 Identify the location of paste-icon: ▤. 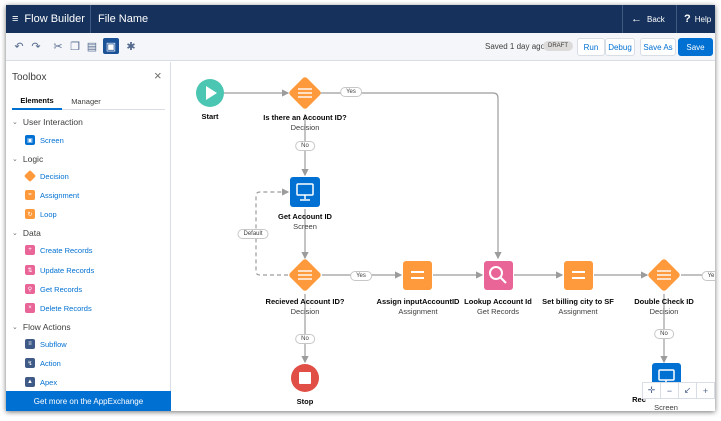
(92, 46).